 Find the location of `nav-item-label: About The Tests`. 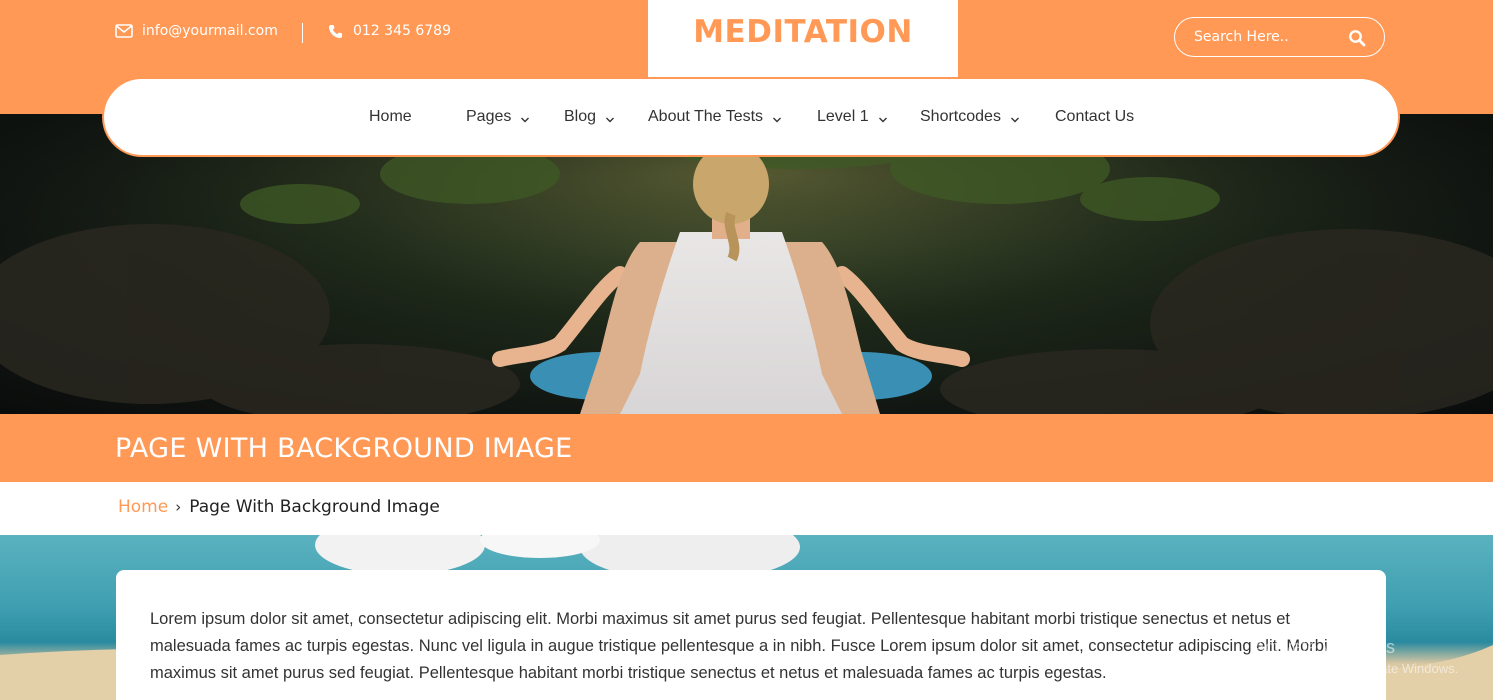

nav-item-label: About The Tests is located at coordinates (706, 116).